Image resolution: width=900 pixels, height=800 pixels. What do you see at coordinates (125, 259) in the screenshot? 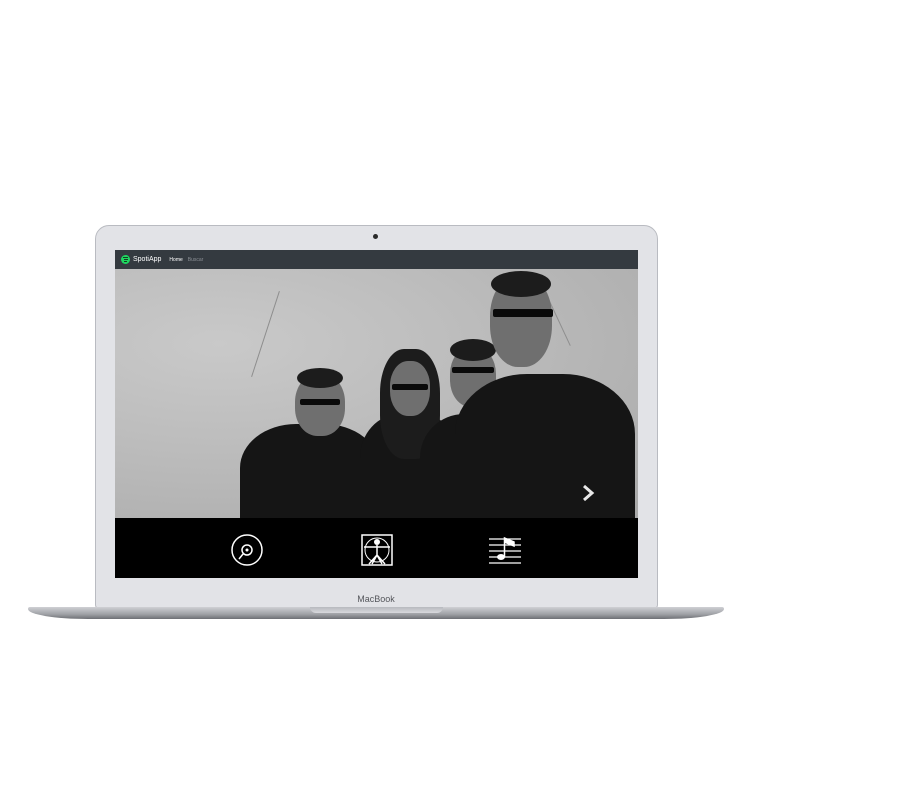
I see `spotify-logo-icon` at bounding box center [125, 259].